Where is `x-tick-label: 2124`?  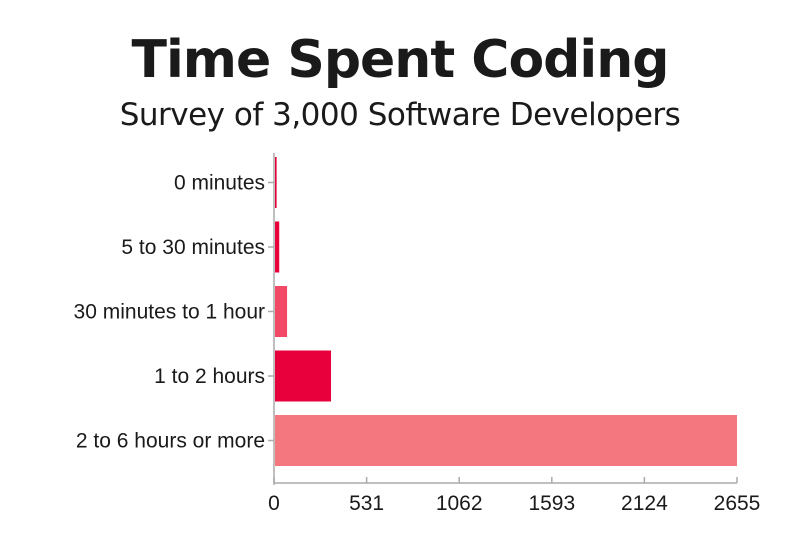 x-tick-label: 2124 is located at coordinates (644, 503).